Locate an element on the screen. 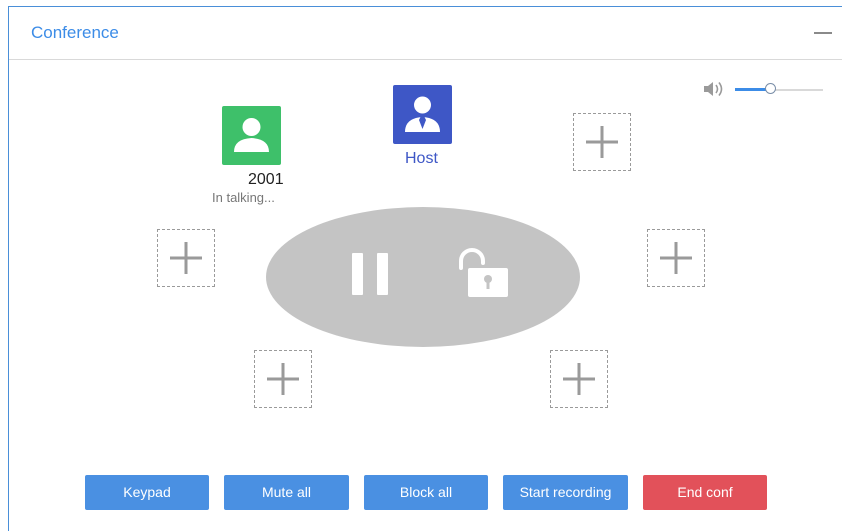 The width and height of the screenshot is (842, 531). pause-icon is located at coordinates (370, 275).